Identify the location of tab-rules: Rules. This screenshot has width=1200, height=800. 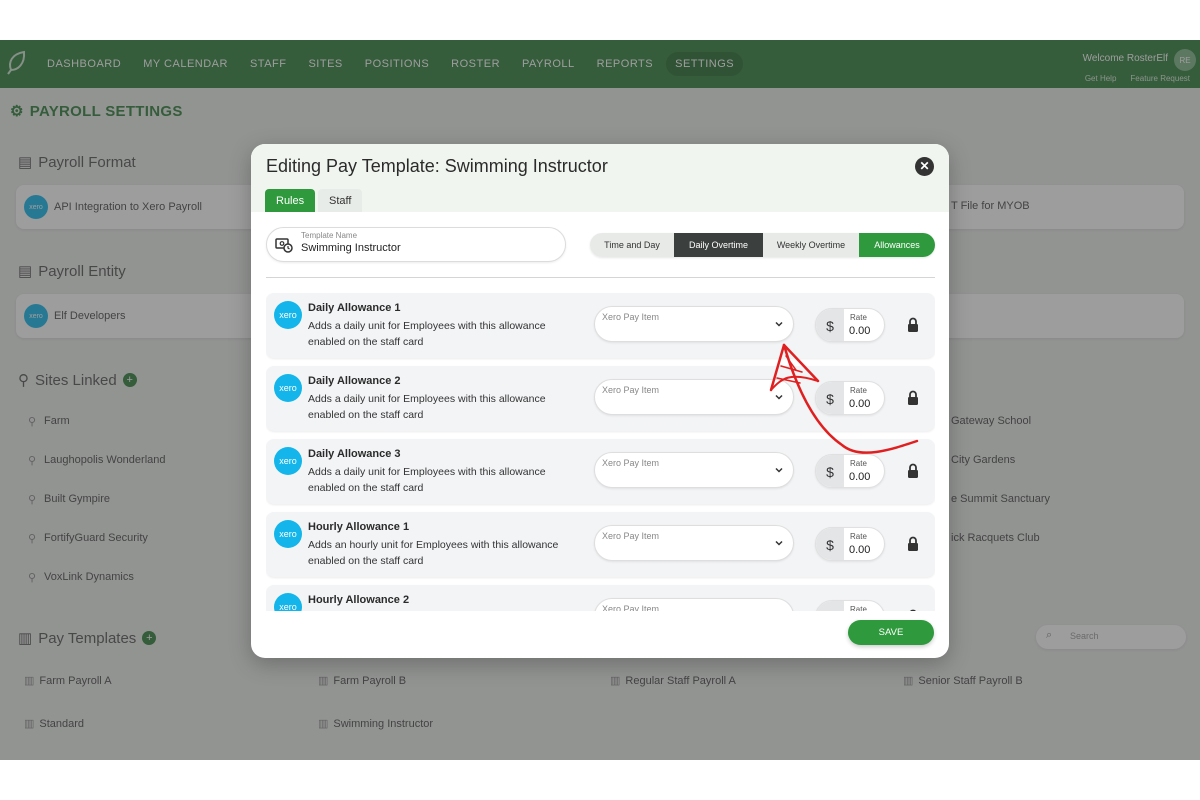
(290, 200).